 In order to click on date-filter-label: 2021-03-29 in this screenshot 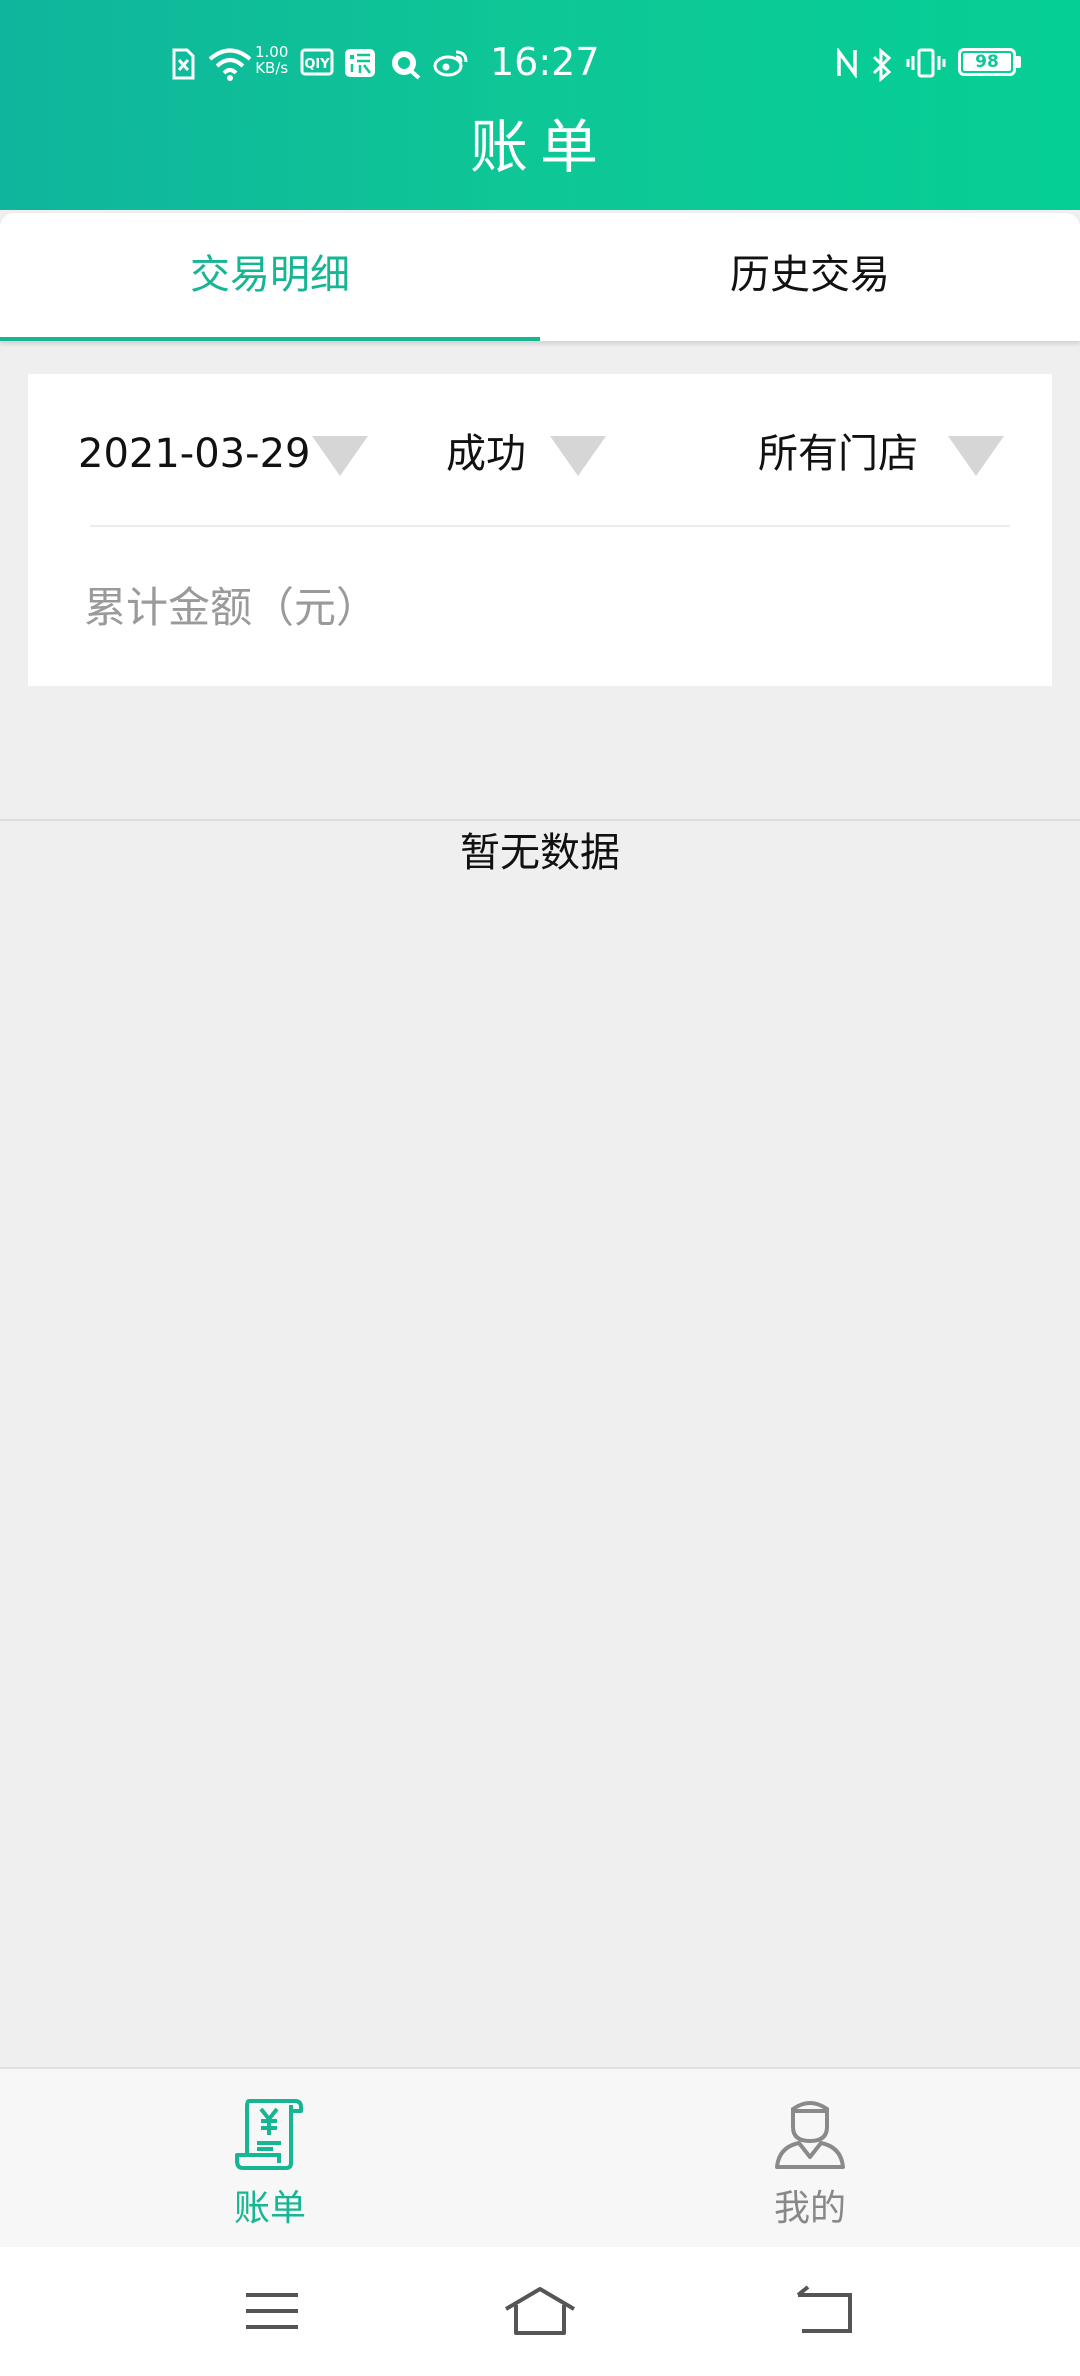, I will do `click(194, 454)`.